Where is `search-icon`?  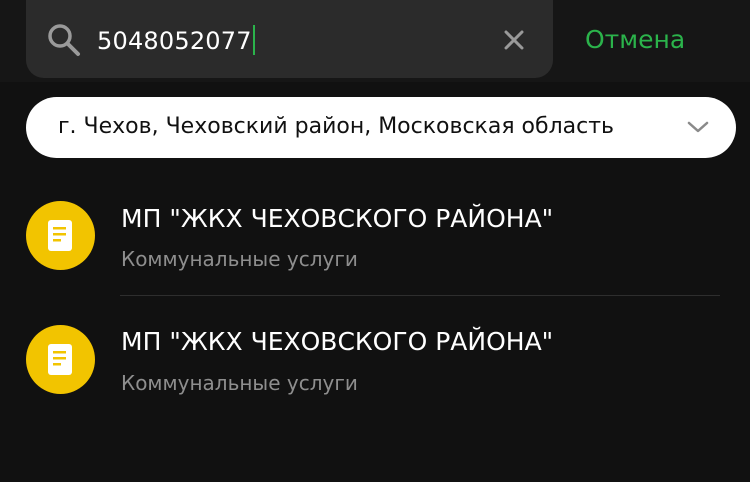
search-icon is located at coordinates (64, 40).